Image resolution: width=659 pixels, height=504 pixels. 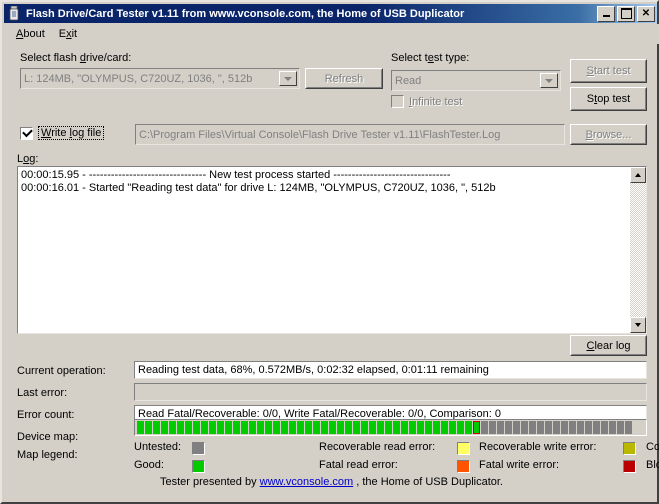 What do you see at coordinates (42, 393) in the screenshot?
I see `last-error-label: Last error:` at bounding box center [42, 393].